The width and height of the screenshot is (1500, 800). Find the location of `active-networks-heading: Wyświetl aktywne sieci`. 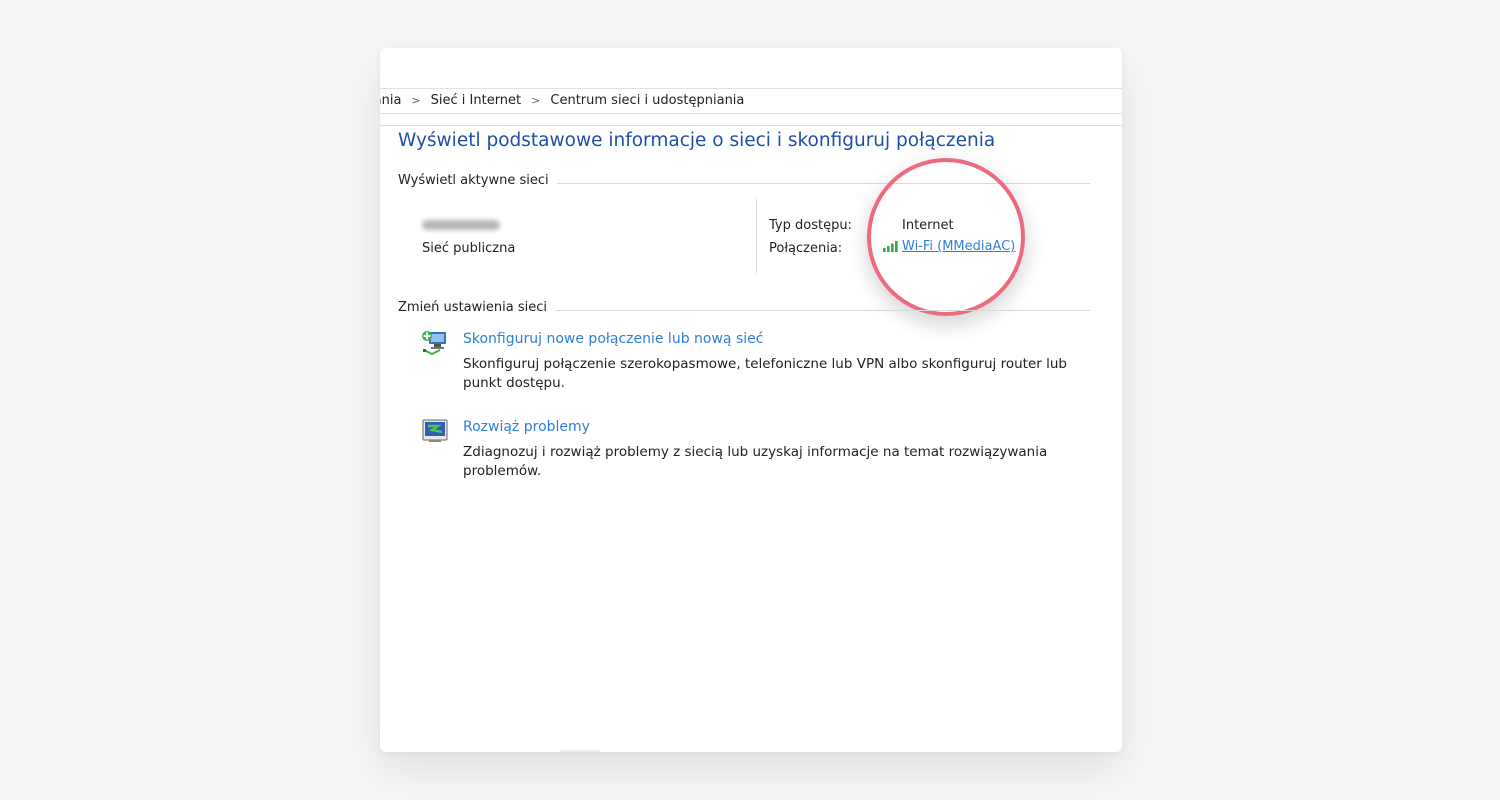

active-networks-heading: Wyświetl aktywne sieci is located at coordinates (477, 180).